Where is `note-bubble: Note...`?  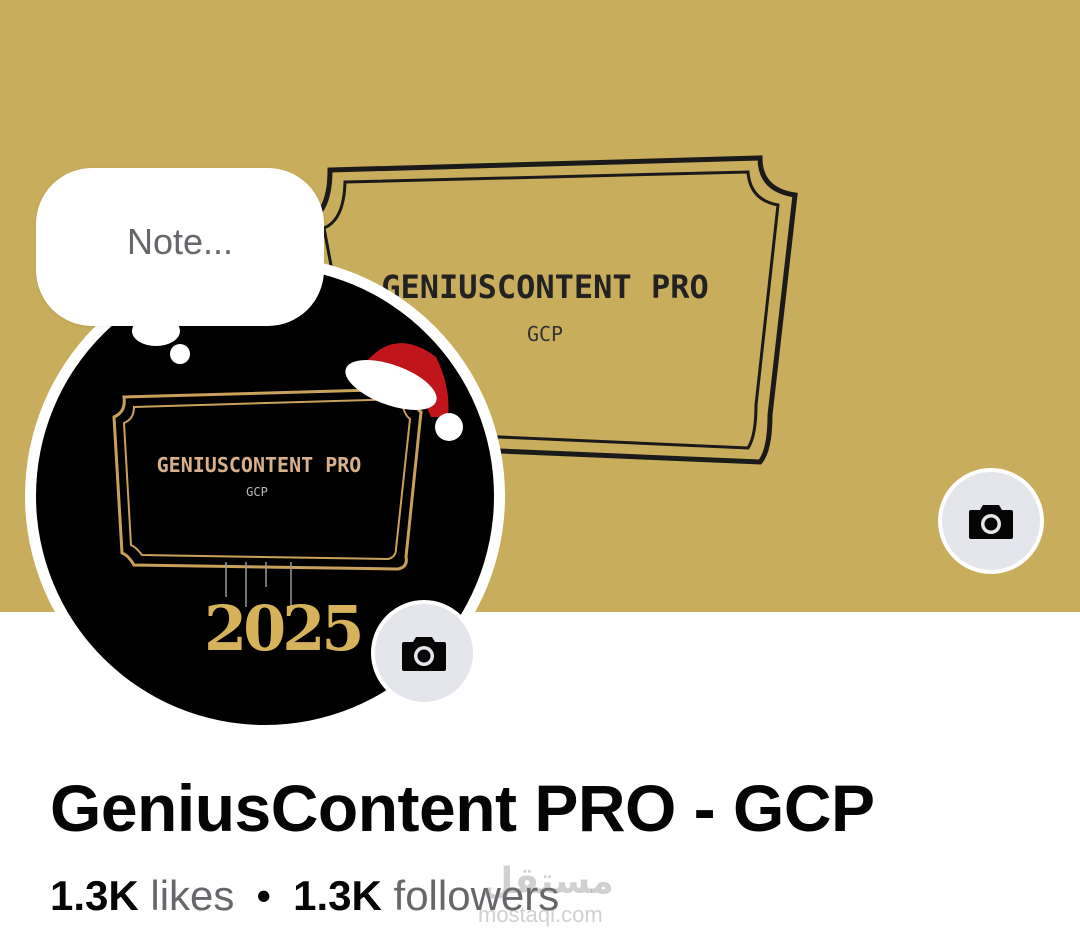 note-bubble: Note... is located at coordinates (180, 247).